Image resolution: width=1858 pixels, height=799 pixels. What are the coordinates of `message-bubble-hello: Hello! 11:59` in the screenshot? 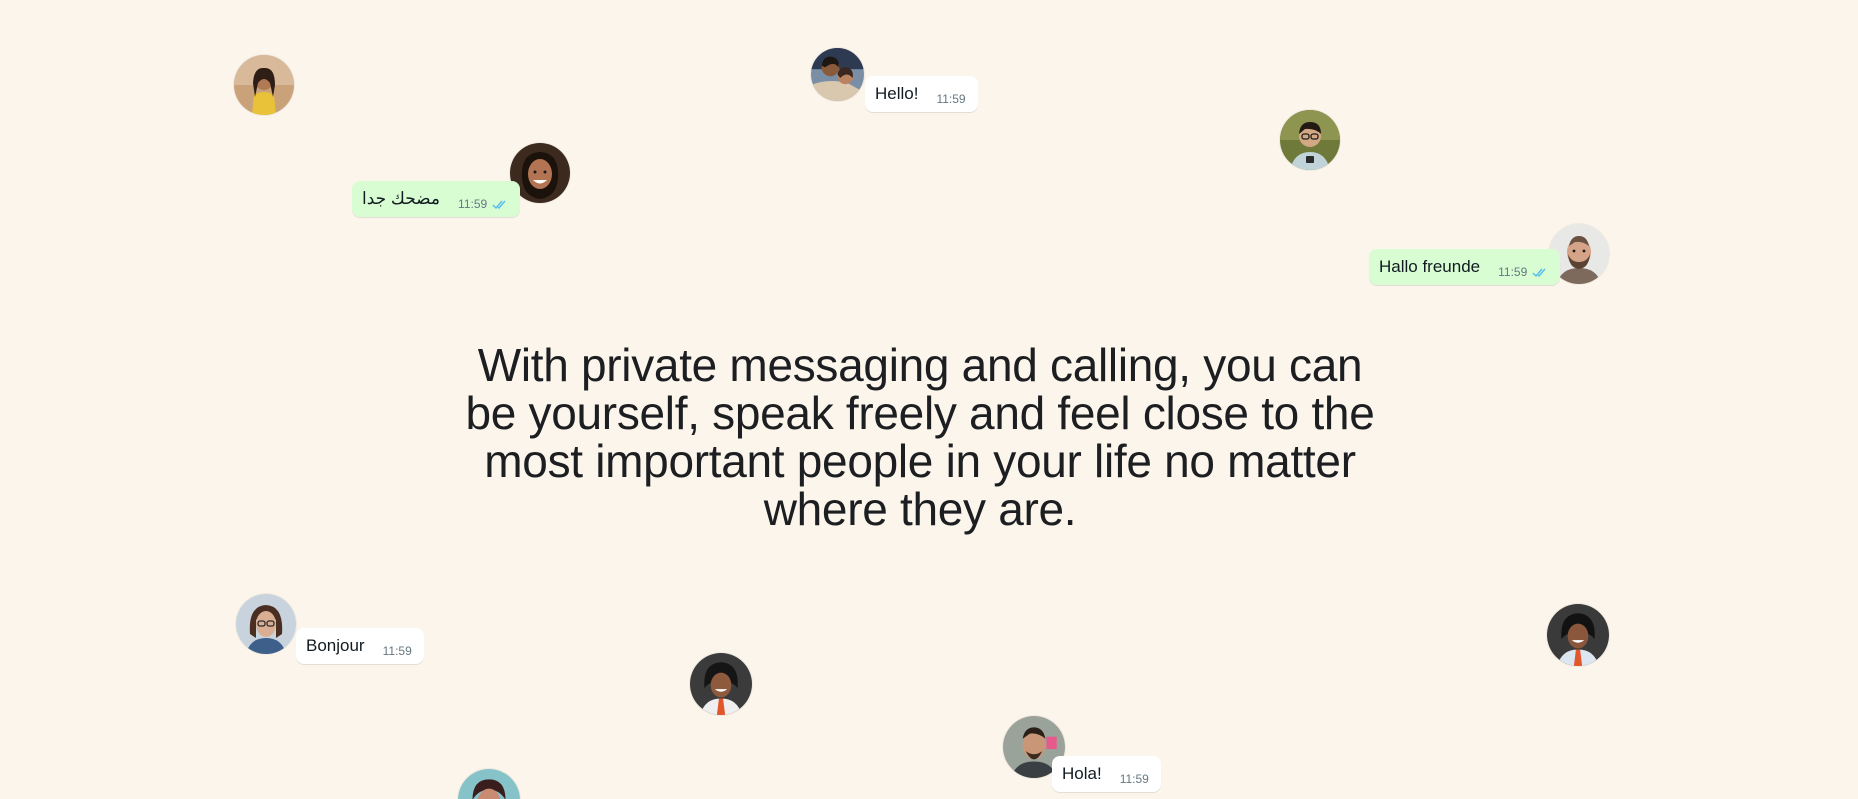 It's located at (921, 94).